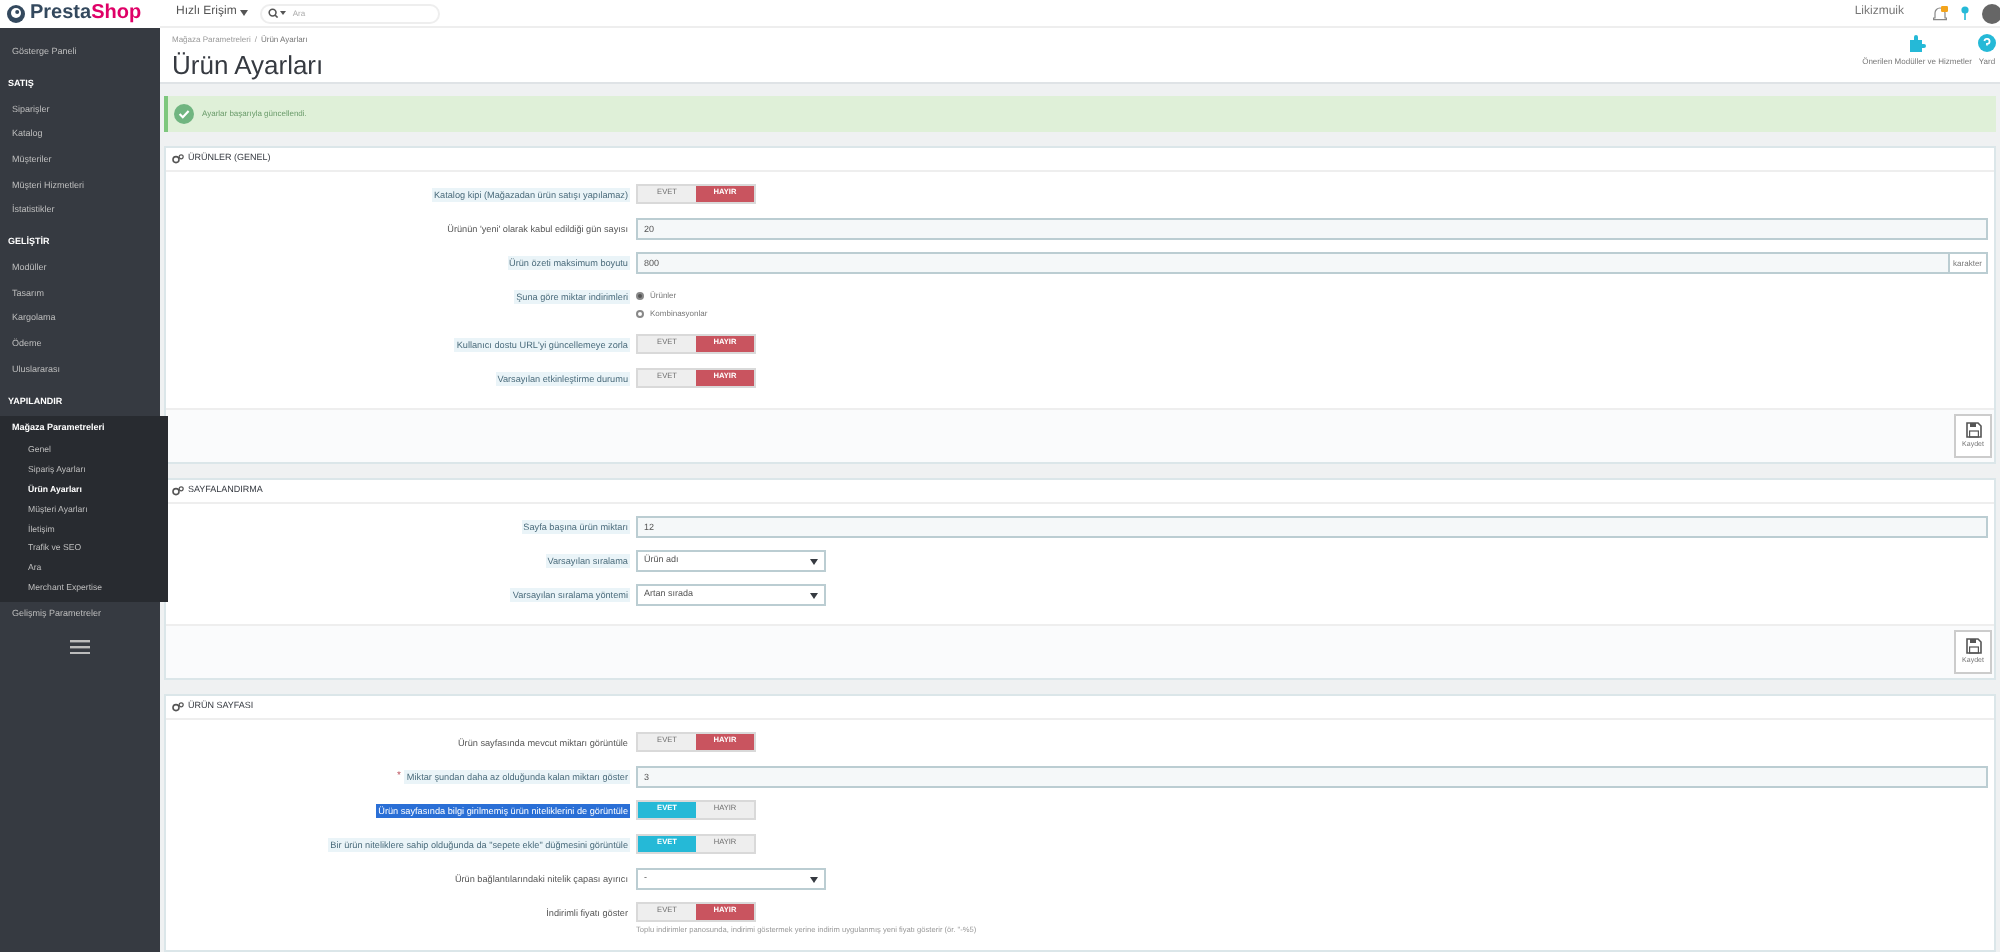  I want to click on bell-icon, so click(1940, 13).